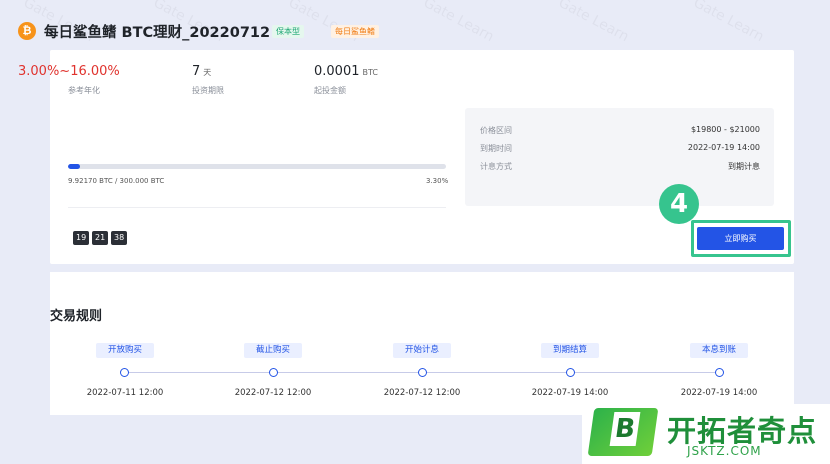  What do you see at coordinates (346, 71) in the screenshot?
I see `min-amount-value: 0.0001 BTC` at bounding box center [346, 71].